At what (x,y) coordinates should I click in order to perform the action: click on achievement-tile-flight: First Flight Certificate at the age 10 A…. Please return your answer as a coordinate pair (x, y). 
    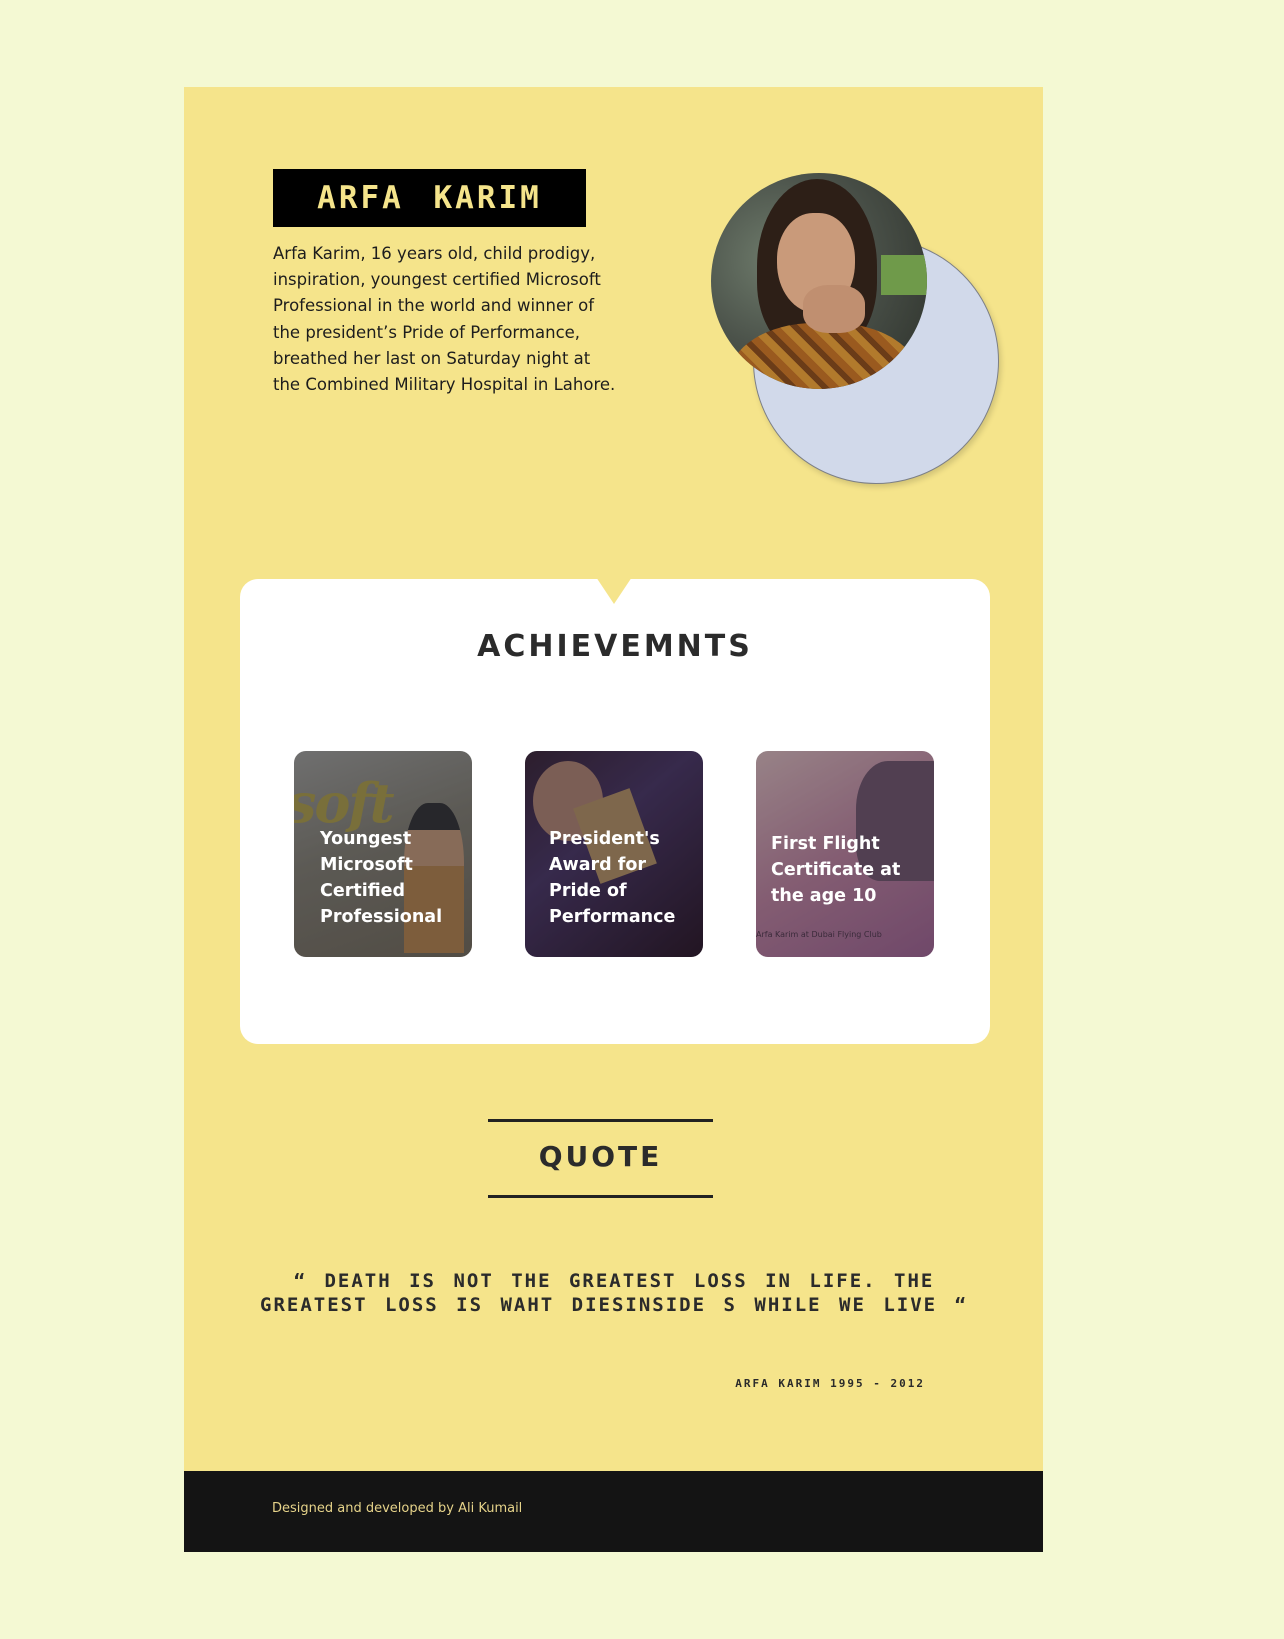
    Looking at the image, I should click on (845, 854).